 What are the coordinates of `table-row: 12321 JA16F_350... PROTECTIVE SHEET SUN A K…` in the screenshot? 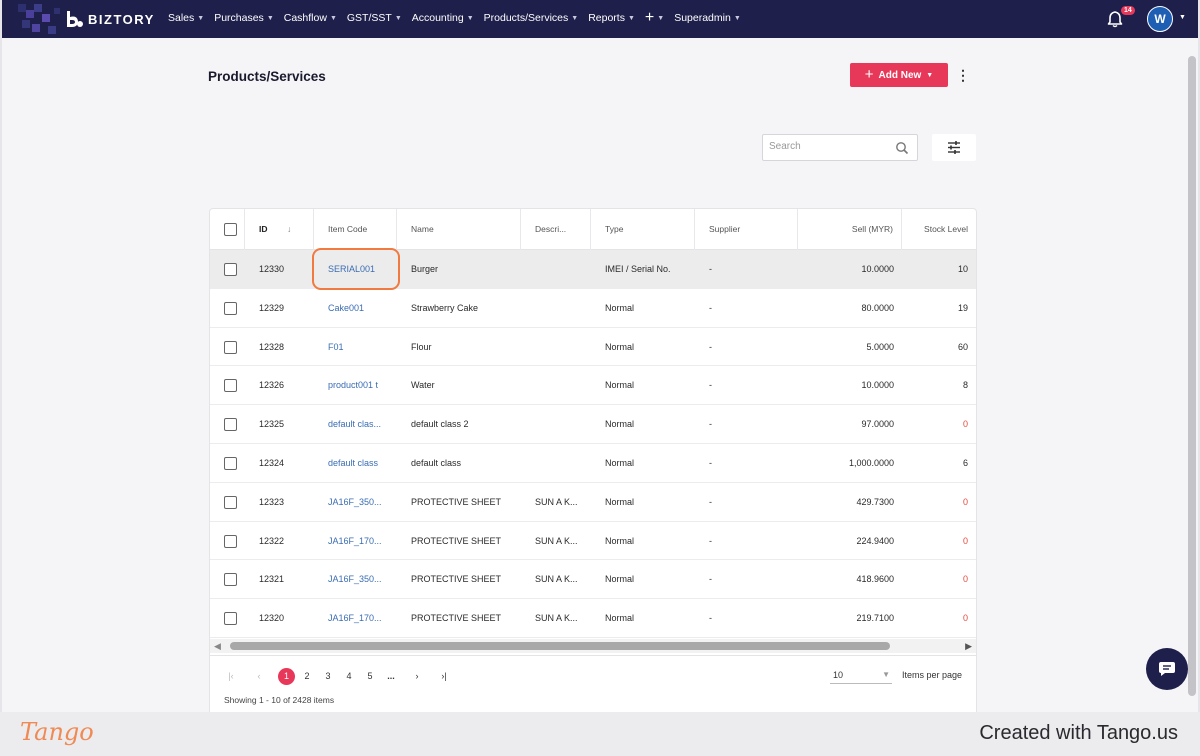 It's located at (593, 580).